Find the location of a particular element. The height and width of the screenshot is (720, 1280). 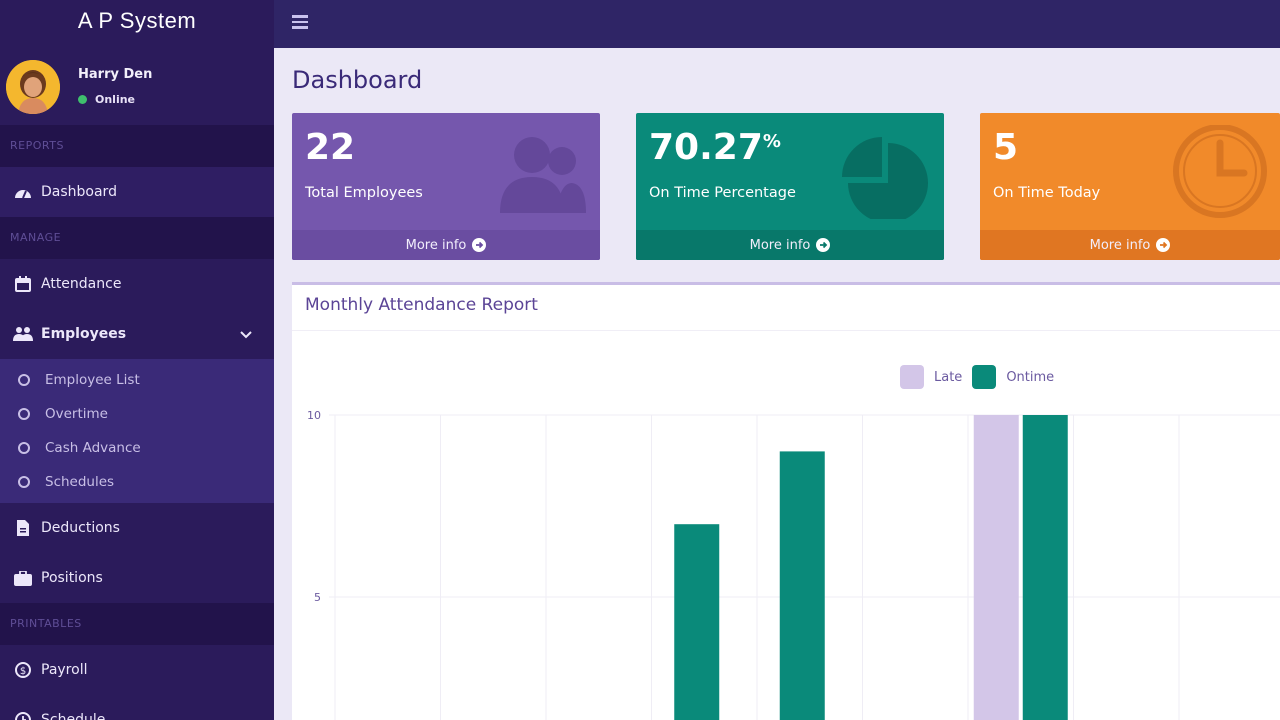

sidebar-item-label: Payroll is located at coordinates (64, 670).